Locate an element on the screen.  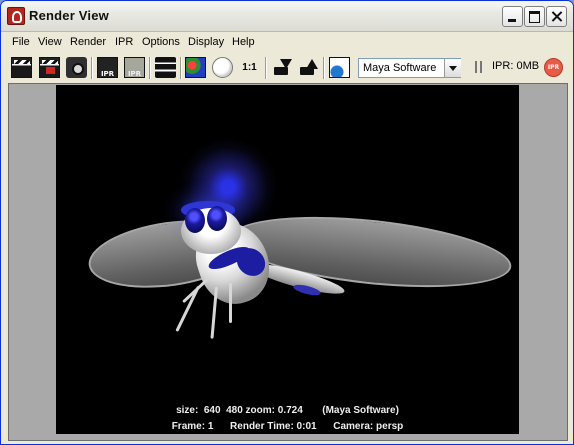
menu-view: View is located at coordinates (50, 42).